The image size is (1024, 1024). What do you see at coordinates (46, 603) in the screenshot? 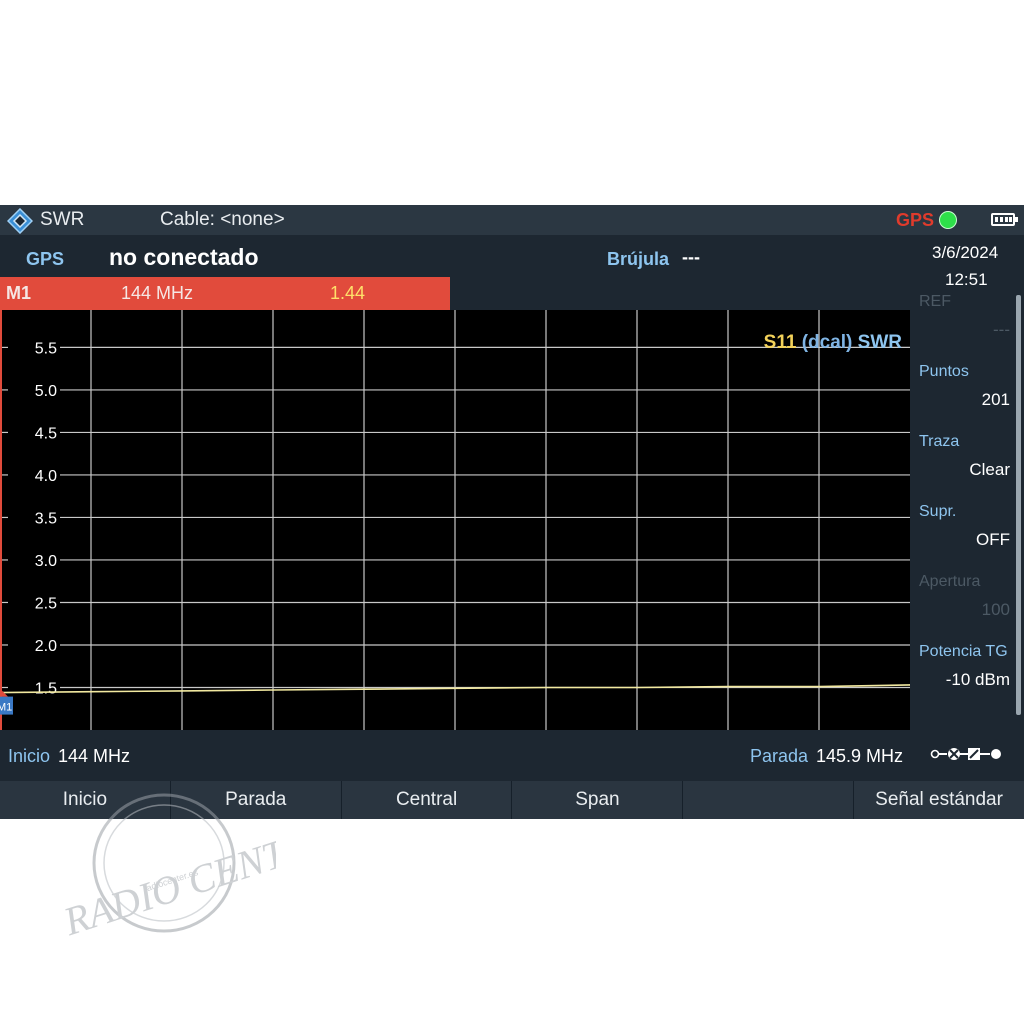
I see `y-tick-label: 2.5` at bounding box center [46, 603].